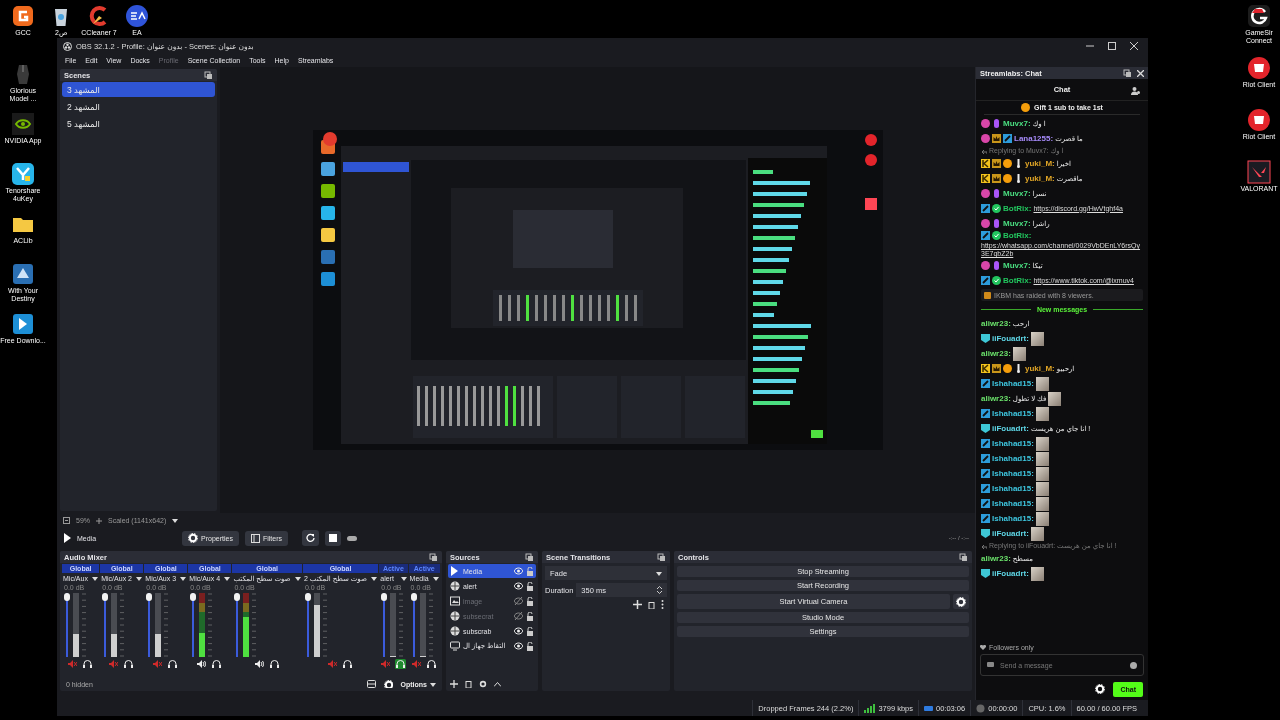  What do you see at coordinates (138, 106) in the screenshot?
I see `scene-item: المشهد 2` at bounding box center [138, 106].